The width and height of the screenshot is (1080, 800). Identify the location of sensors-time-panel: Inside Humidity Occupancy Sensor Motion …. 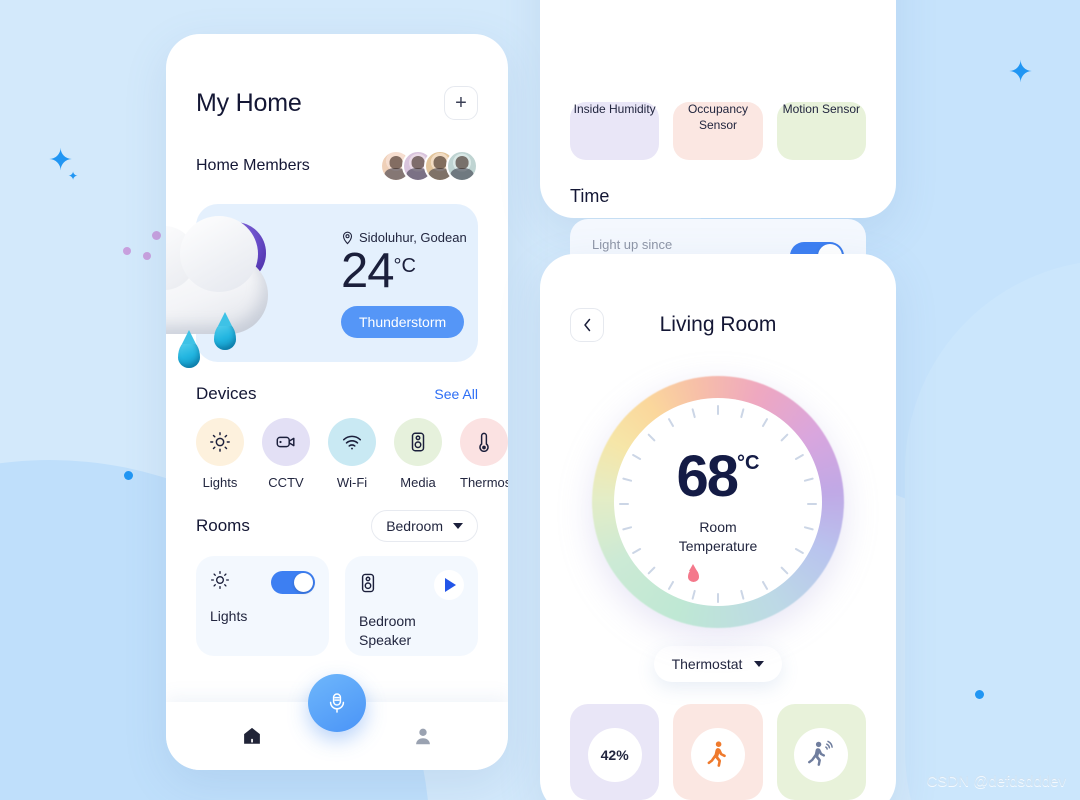
(718, 146).